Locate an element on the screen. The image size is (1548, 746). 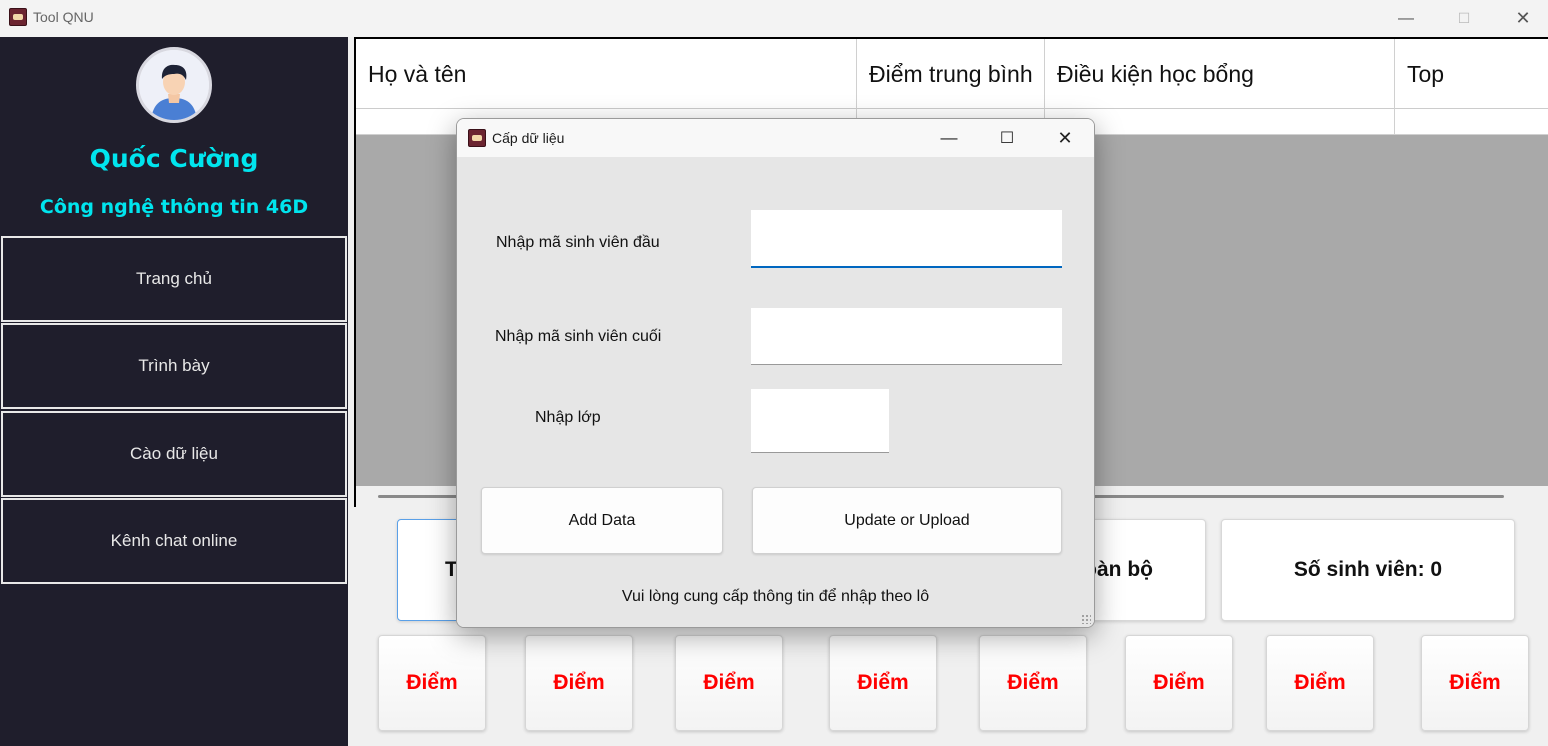
sidebar-item-presentation: Trình bày is located at coordinates (174, 366).